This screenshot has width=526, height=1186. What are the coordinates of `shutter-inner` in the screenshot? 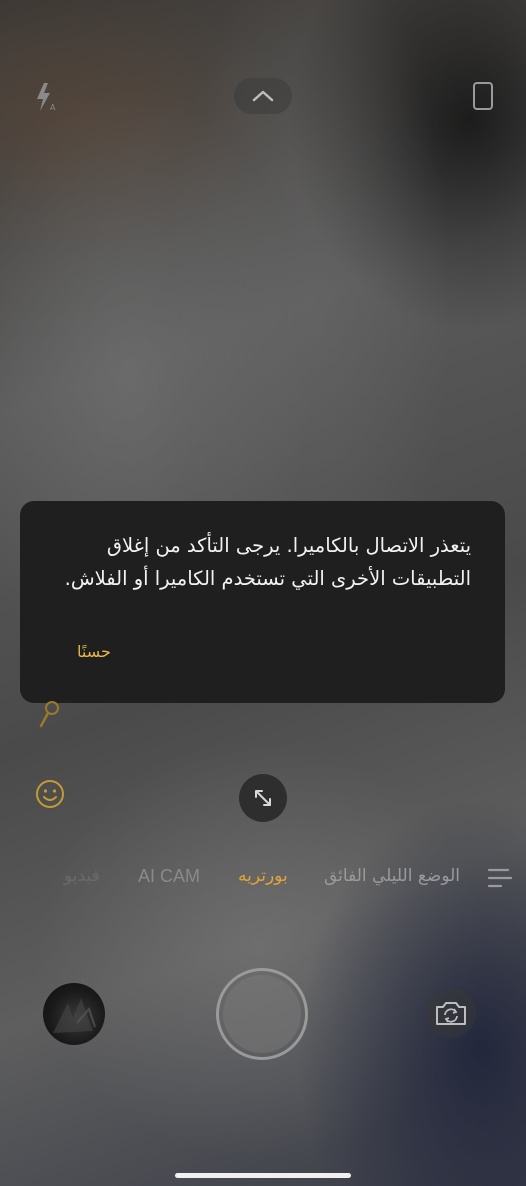 It's located at (262, 1014).